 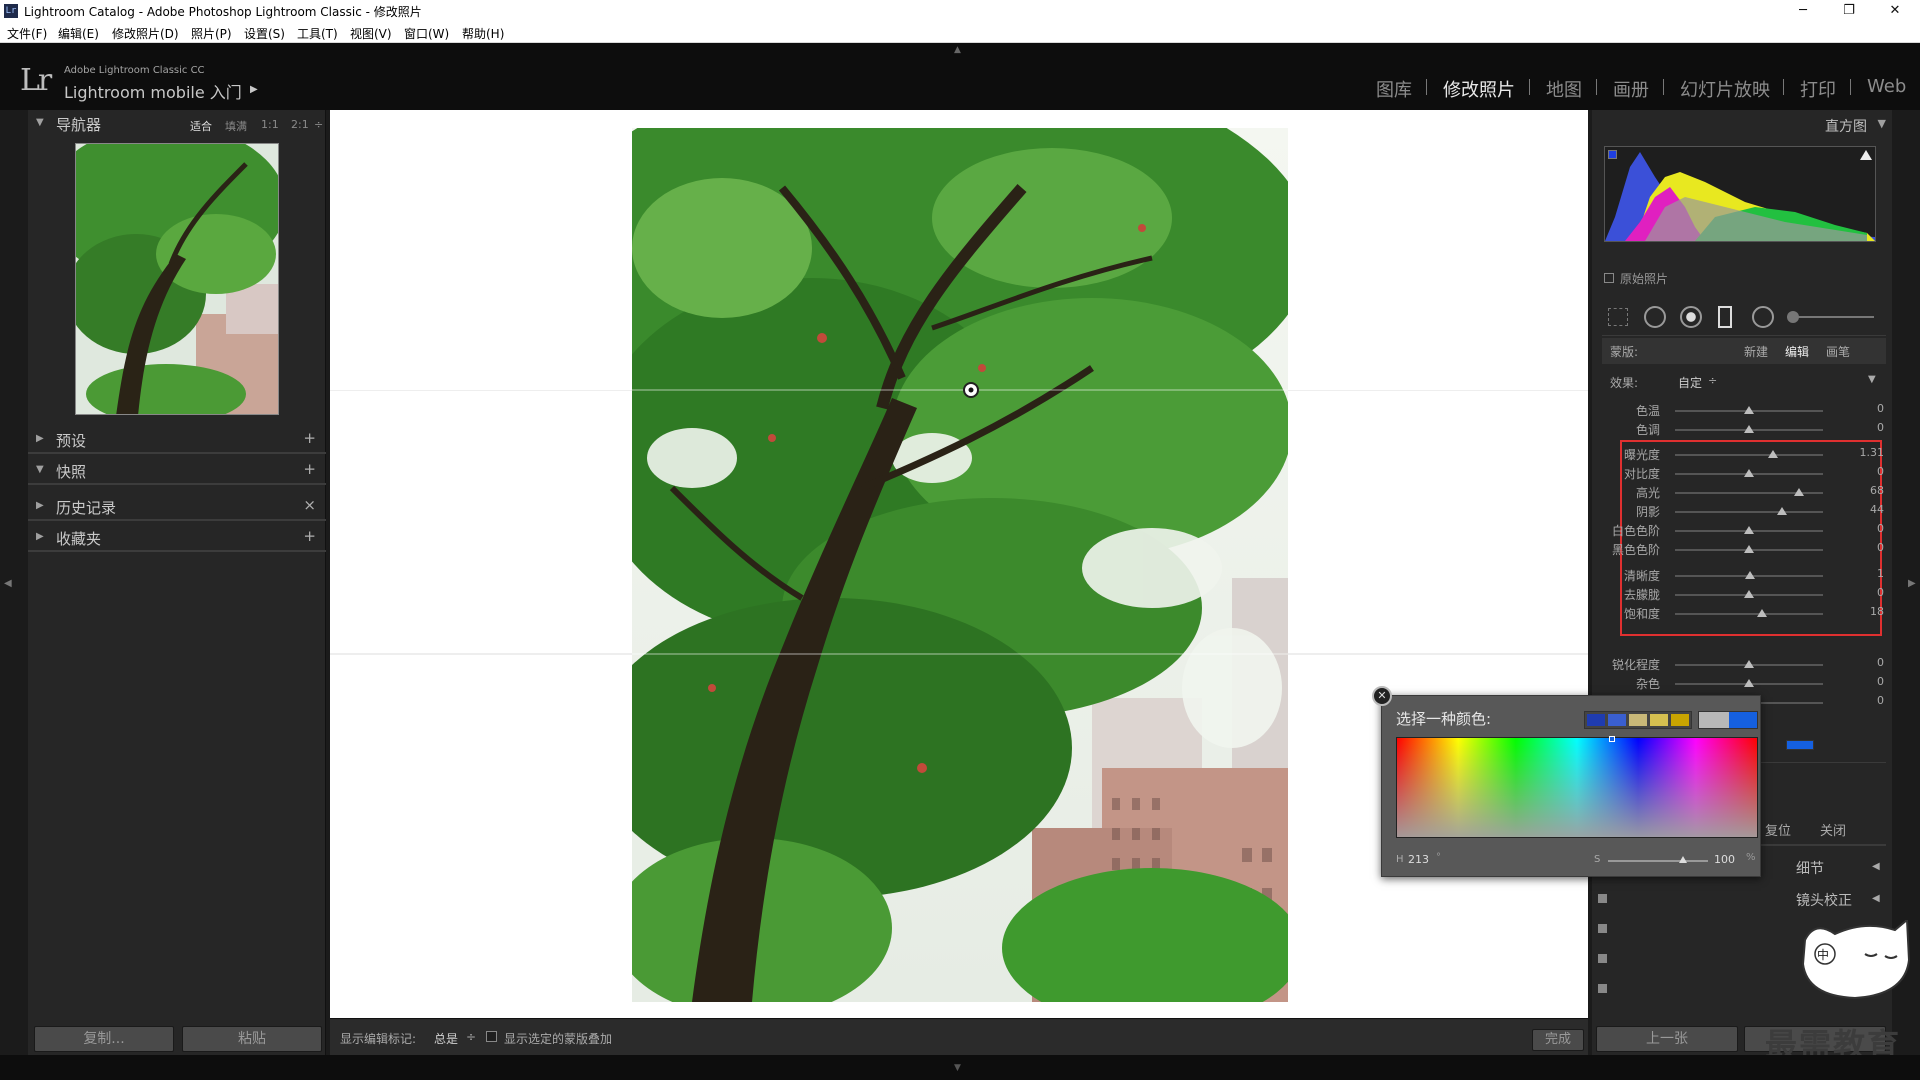 What do you see at coordinates (1724, 859) in the screenshot?
I see `saturation-value: 100` at bounding box center [1724, 859].